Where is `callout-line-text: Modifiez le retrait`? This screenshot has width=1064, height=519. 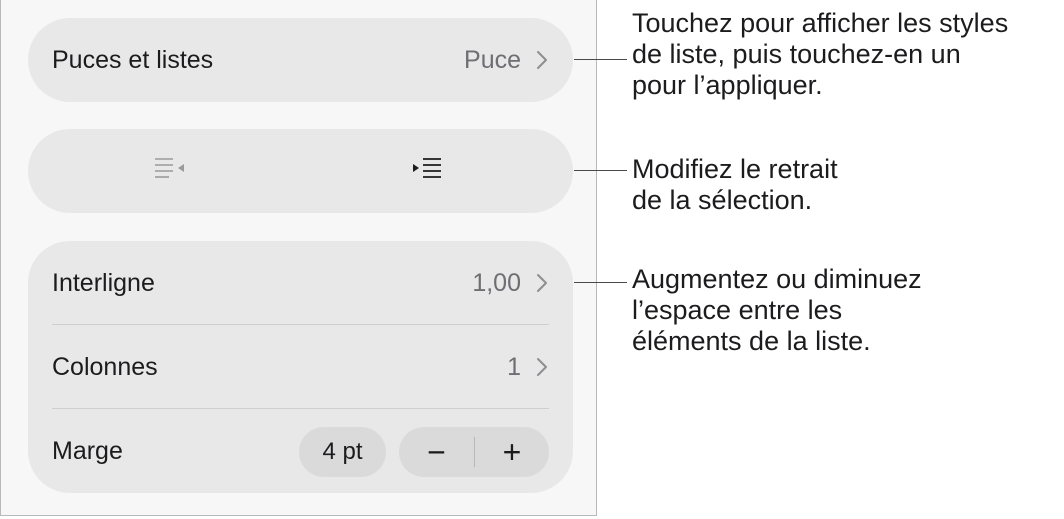
callout-line-text: Modifiez le retrait is located at coordinates (735, 169).